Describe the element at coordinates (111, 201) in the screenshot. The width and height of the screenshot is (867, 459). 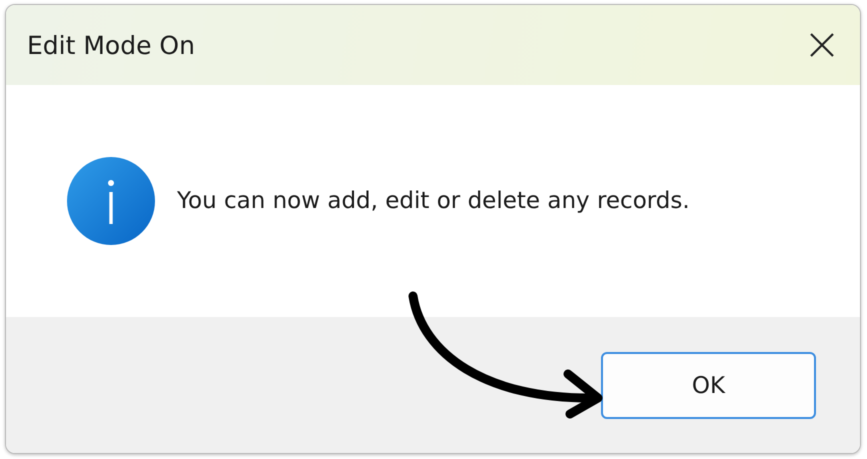
I see `info-icon` at that location.